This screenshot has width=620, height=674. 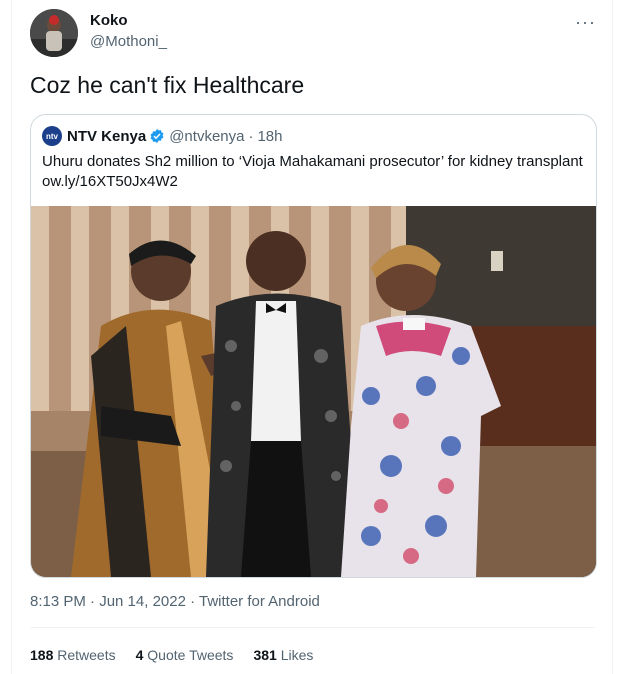 What do you see at coordinates (86, 655) in the screenshot?
I see `retweets-label: Retweets` at bounding box center [86, 655].